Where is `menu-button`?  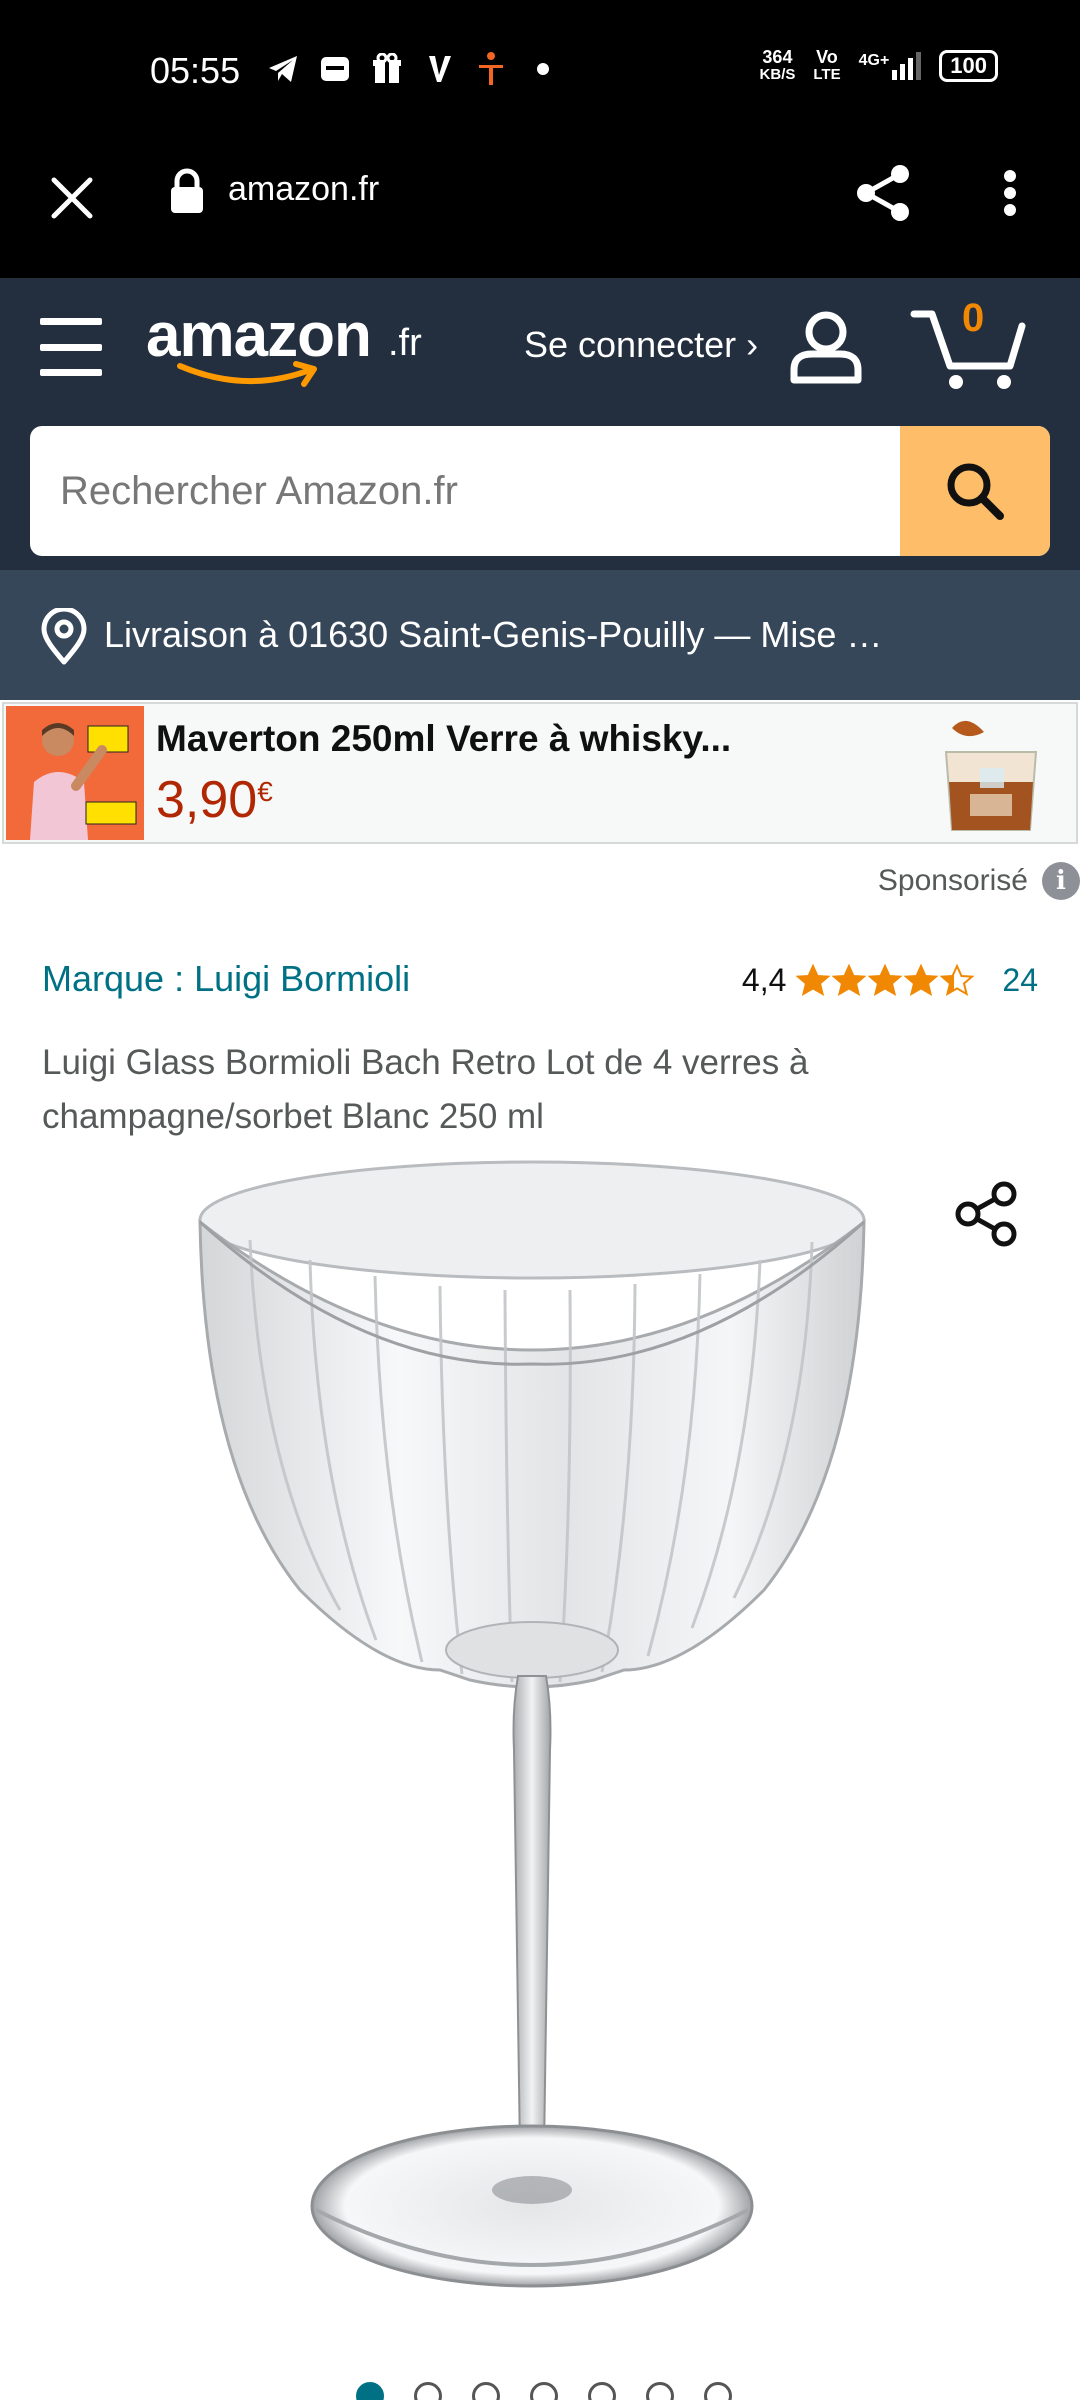
menu-button is located at coordinates (71, 347).